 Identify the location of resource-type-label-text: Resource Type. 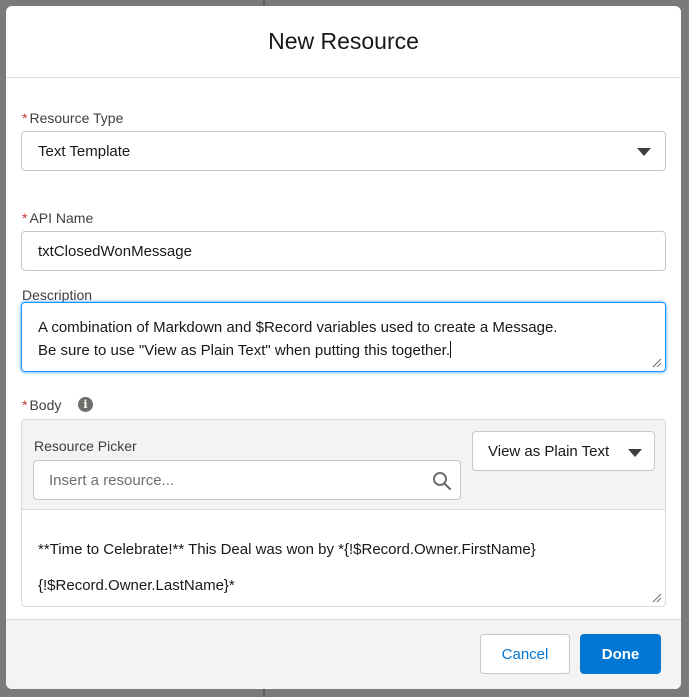
(76, 118).